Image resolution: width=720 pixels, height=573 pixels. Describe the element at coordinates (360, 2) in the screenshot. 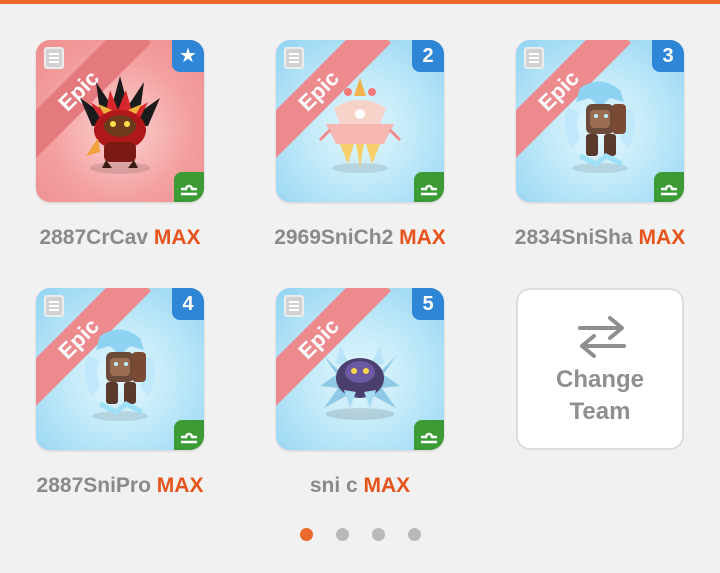

I see `header-accent-line` at that location.